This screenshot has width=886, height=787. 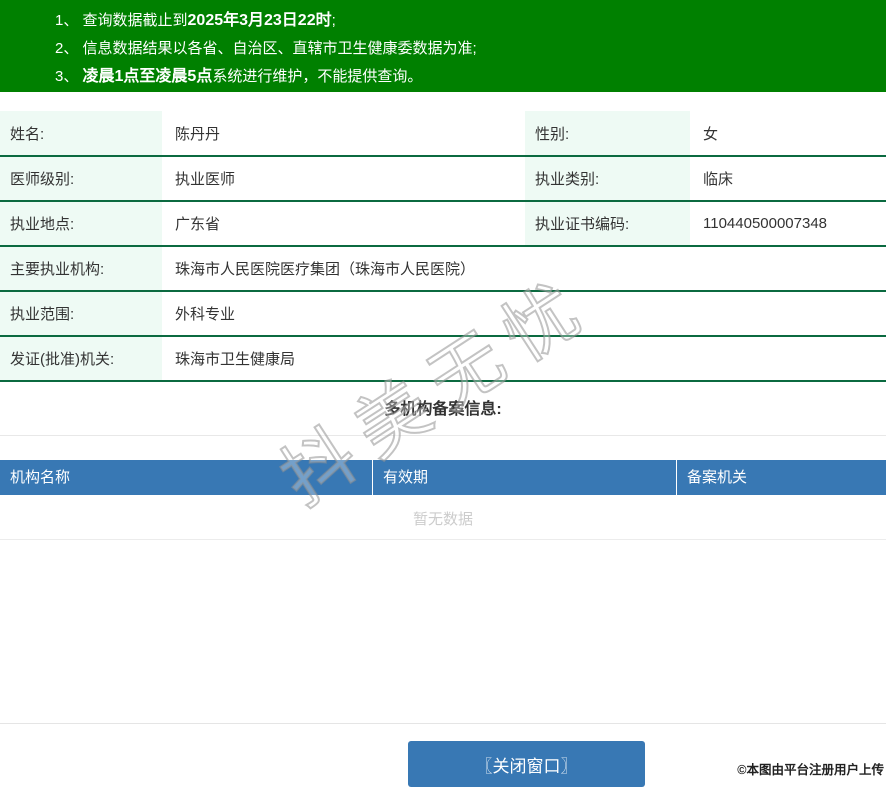 I want to click on footer-divider, so click(x=443, y=723).